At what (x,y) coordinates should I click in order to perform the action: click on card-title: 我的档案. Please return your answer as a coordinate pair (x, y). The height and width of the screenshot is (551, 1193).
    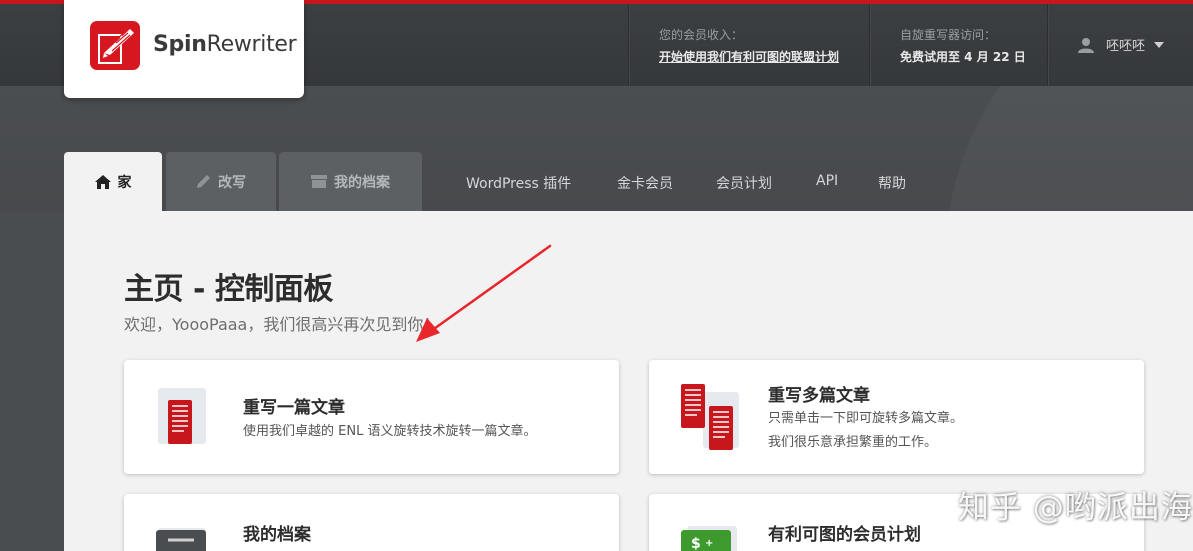
    Looking at the image, I should click on (277, 535).